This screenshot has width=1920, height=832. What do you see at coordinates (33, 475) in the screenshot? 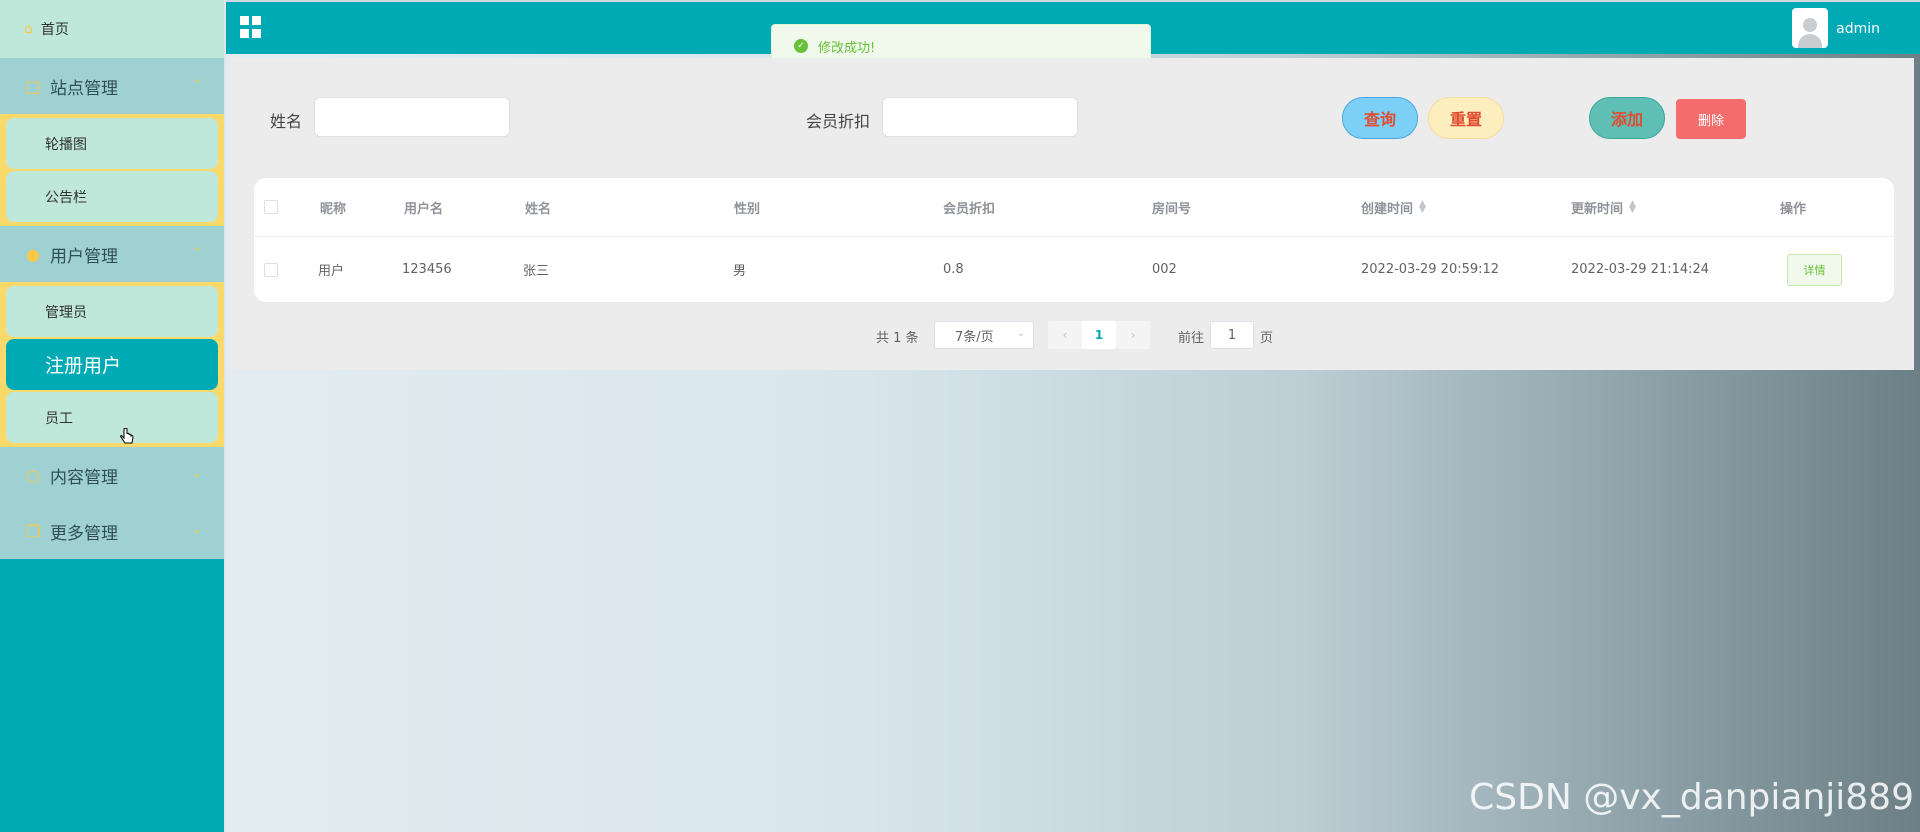
I see `message-icon: ○` at bounding box center [33, 475].